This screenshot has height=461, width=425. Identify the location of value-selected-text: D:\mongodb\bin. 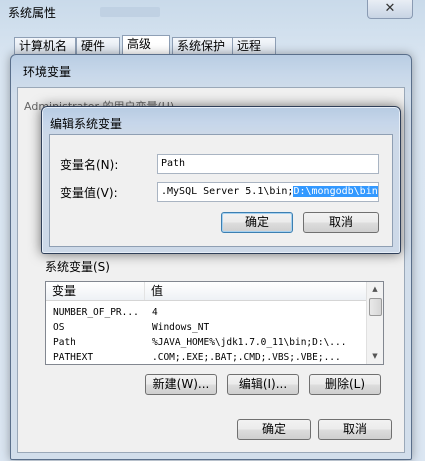
(335, 191).